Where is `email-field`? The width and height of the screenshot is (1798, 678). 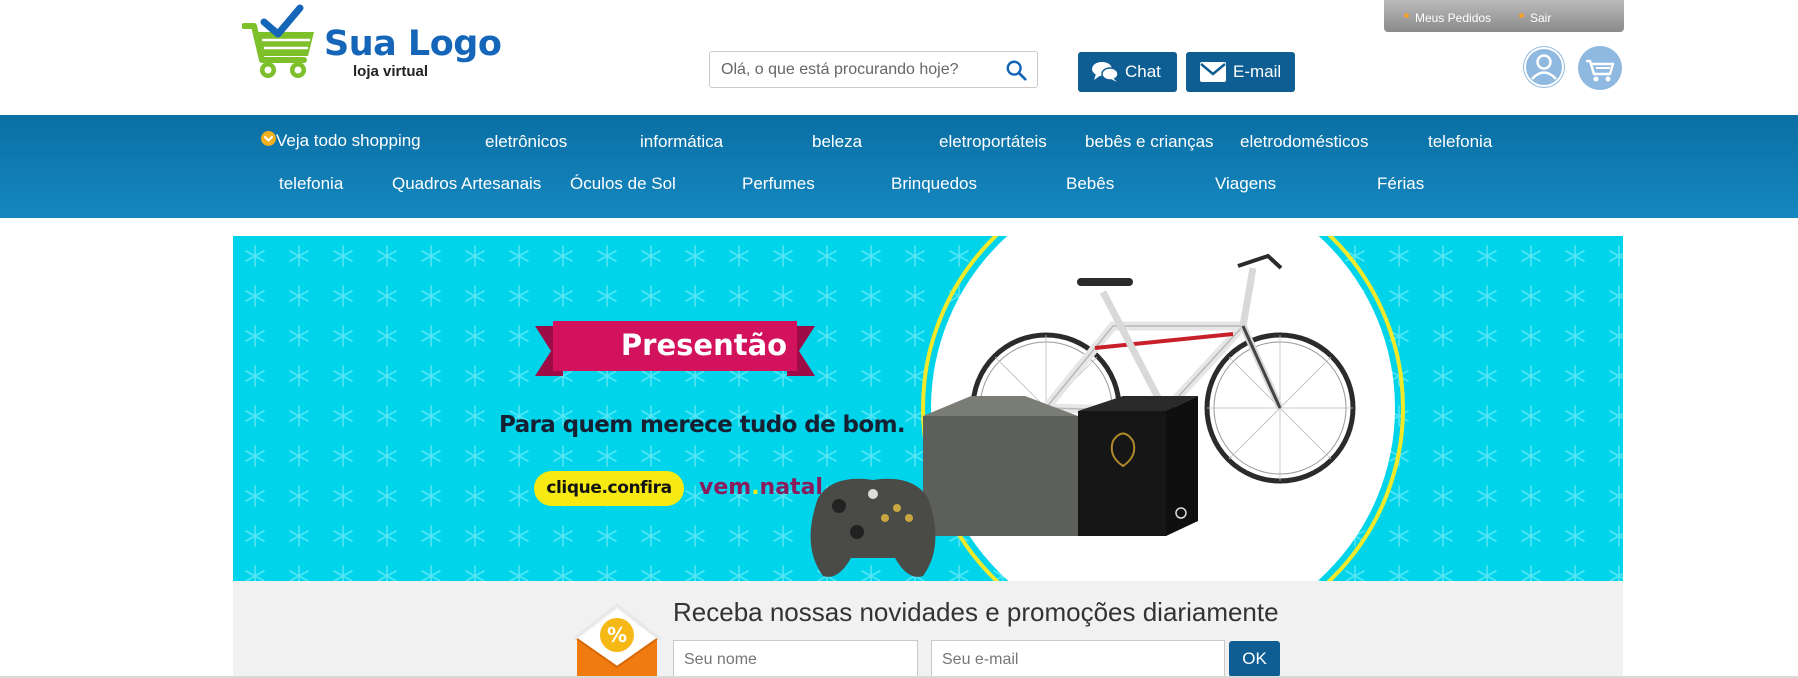
email-field is located at coordinates (1078, 659).